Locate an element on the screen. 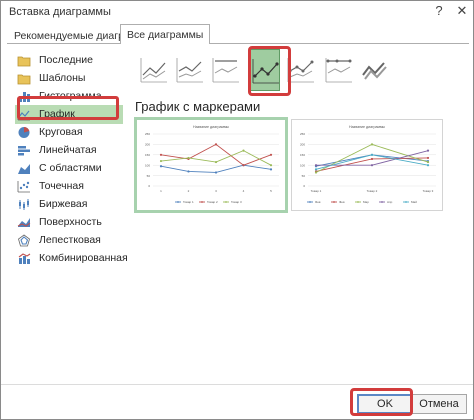  footer-divider is located at coordinates (237, 384).